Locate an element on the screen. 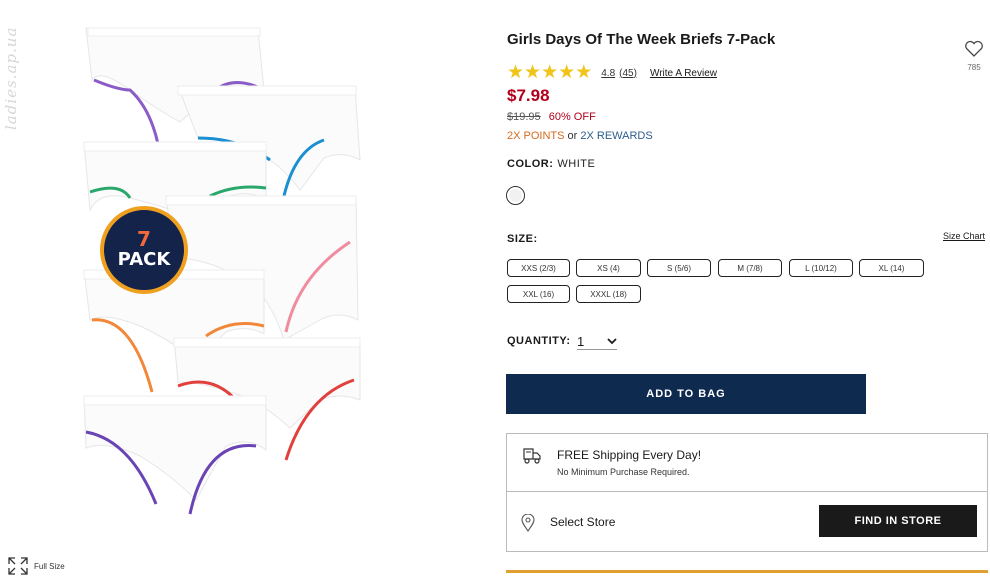  size-option: XS (4) is located at coordinates (608, 268).